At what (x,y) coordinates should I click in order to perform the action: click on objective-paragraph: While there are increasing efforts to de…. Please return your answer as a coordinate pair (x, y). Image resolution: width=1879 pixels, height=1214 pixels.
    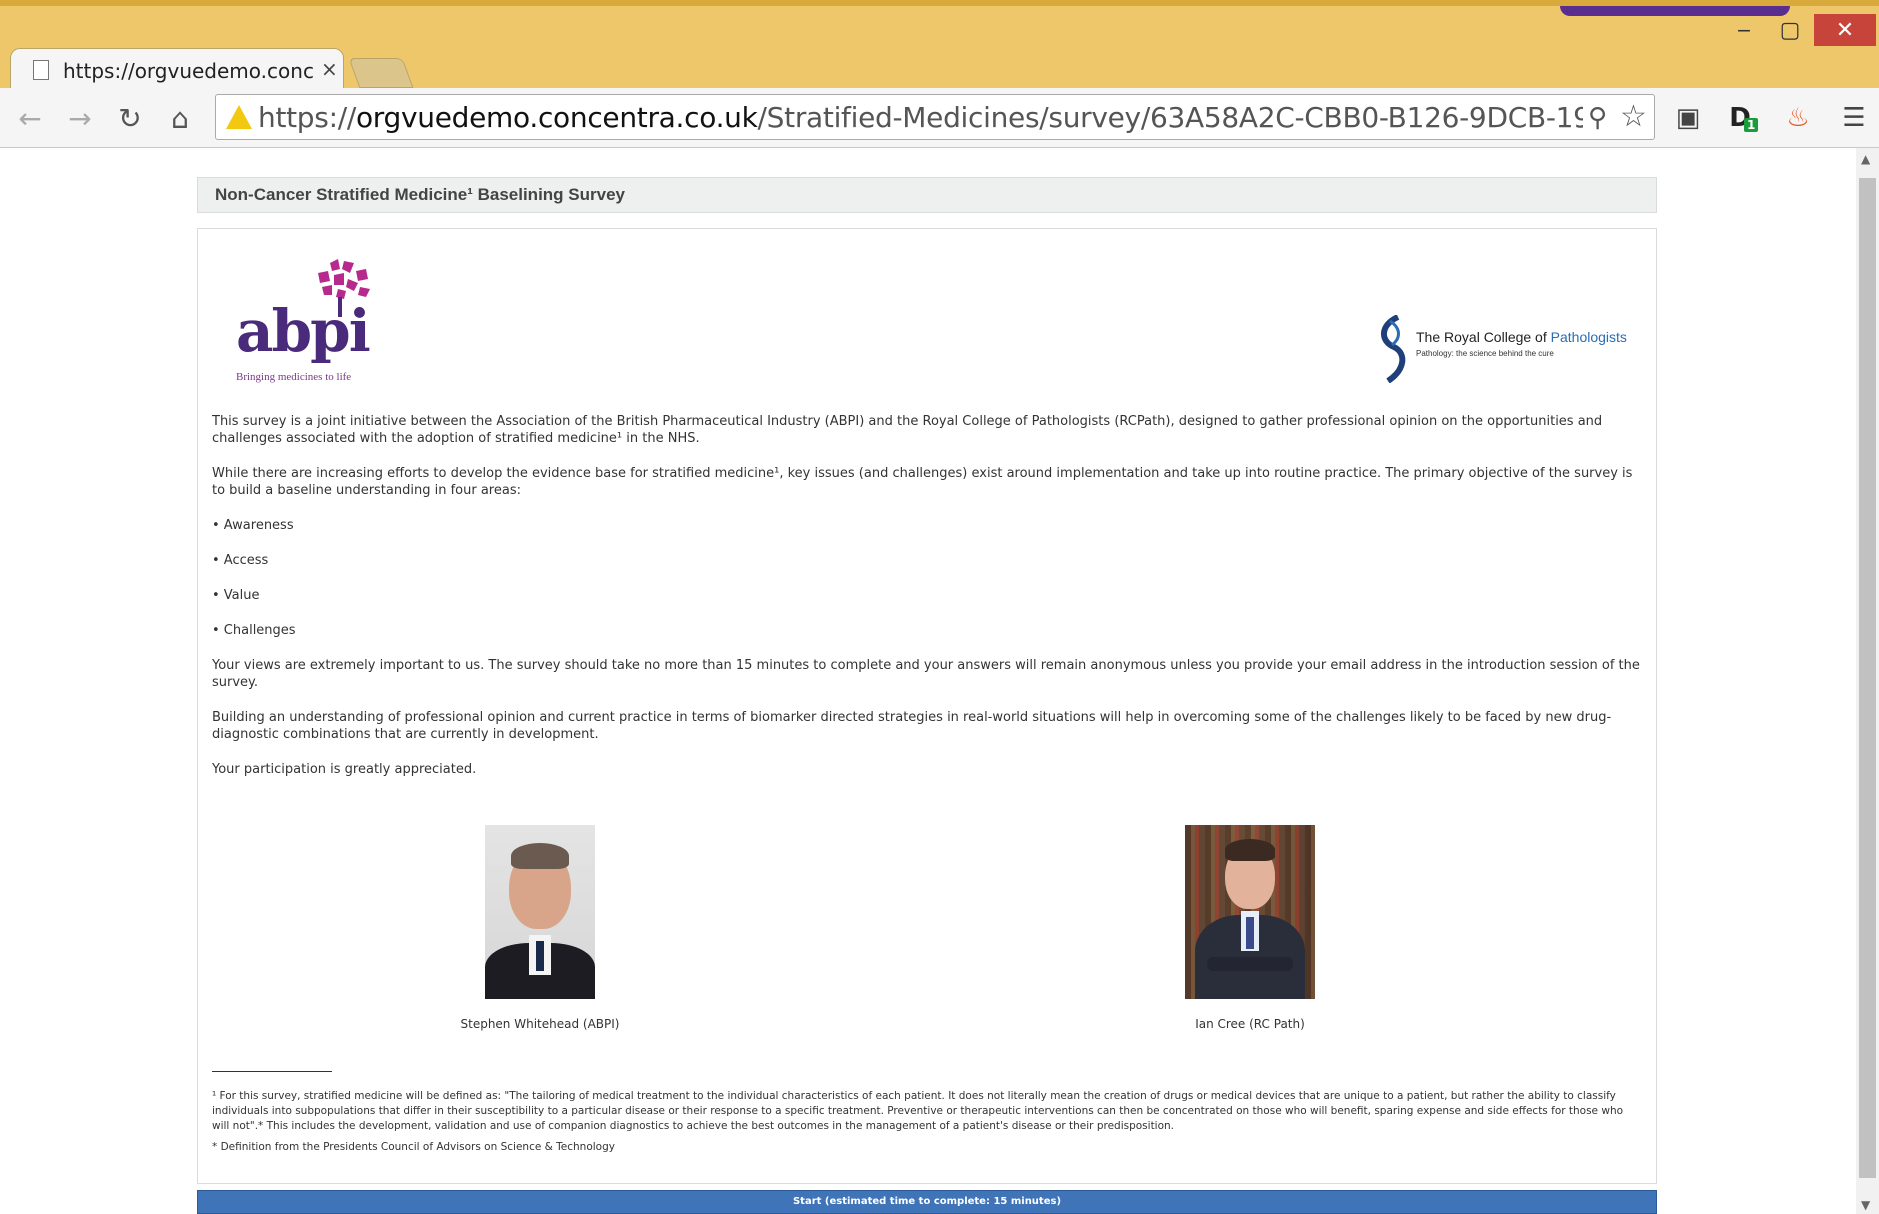
    Looking at the image, I should click on (922, 482).